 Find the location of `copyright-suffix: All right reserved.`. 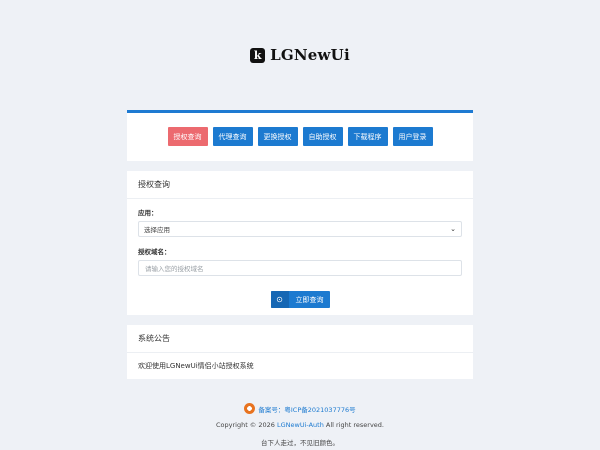

copyright-suffix: All right reserved. is located at coordinates (353, 425).